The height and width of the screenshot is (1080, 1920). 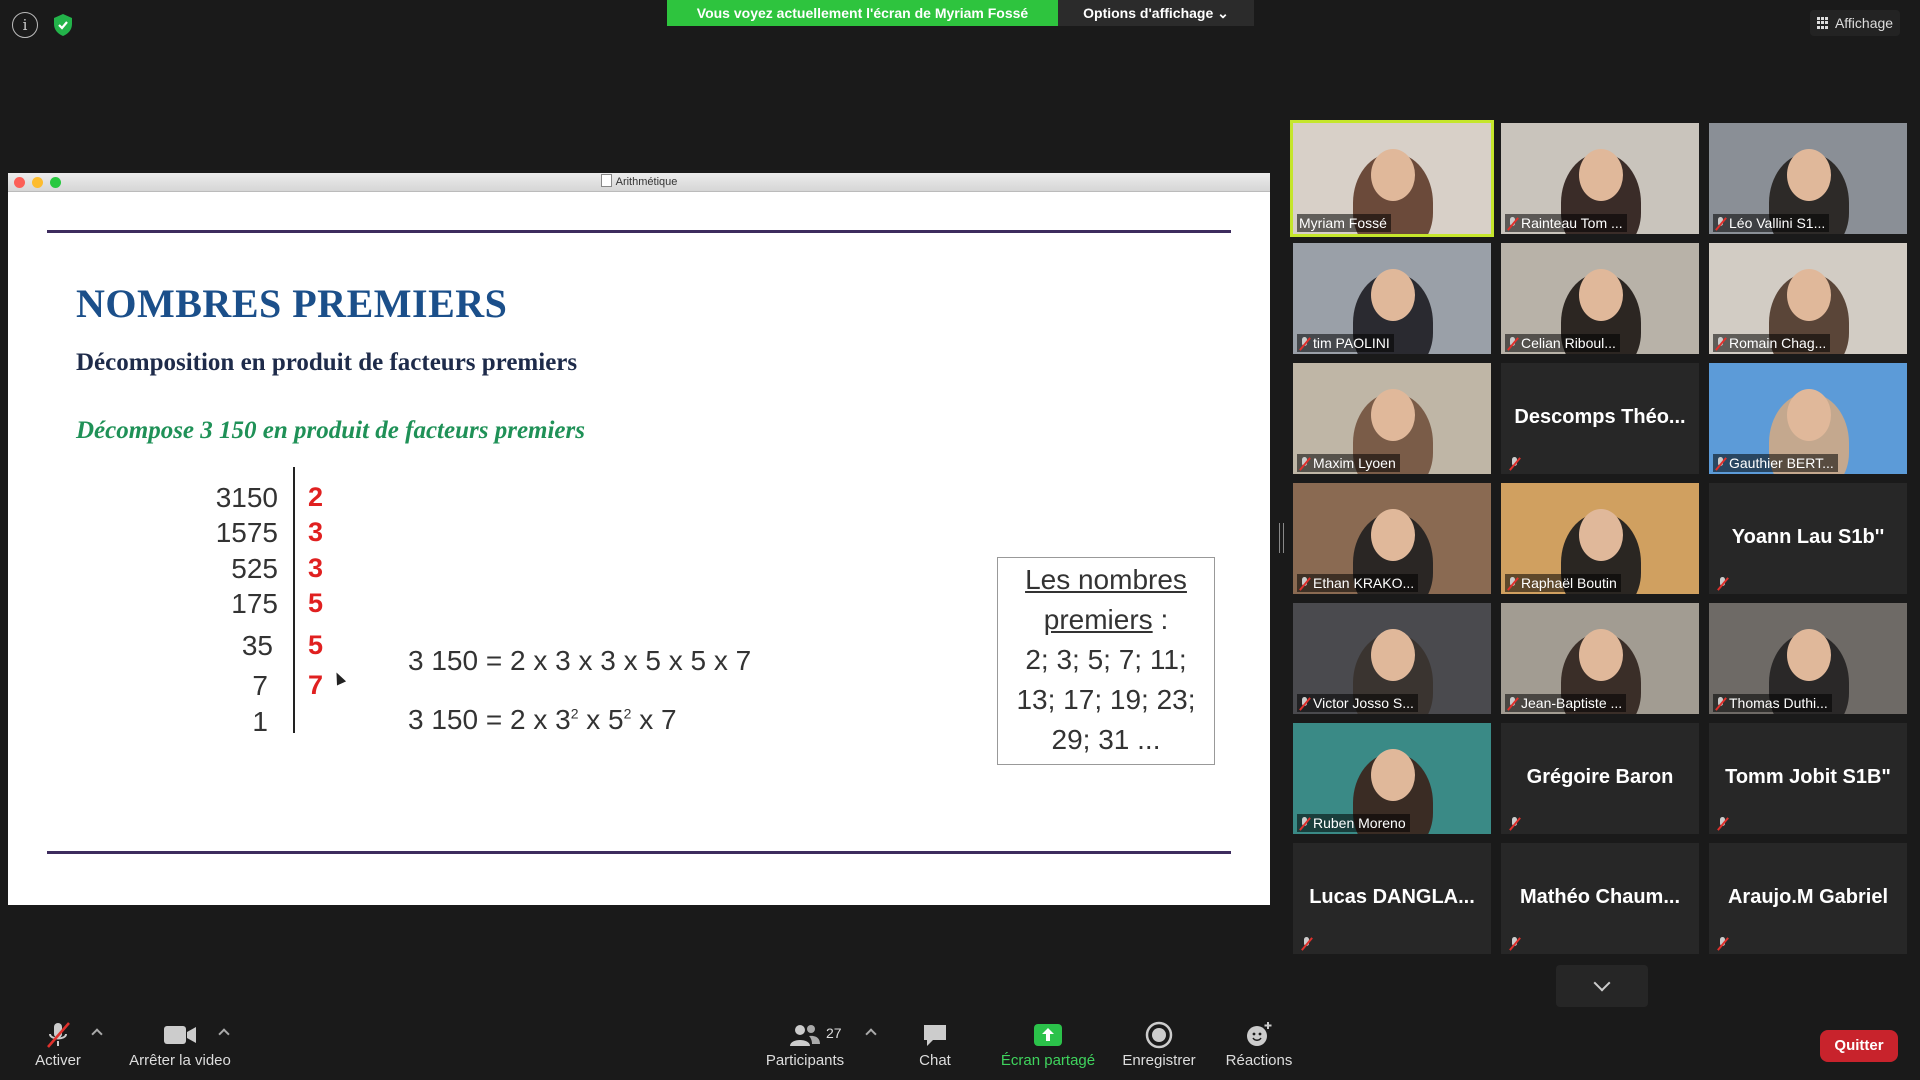 What do you see at coordinates (246, 497) in the screenshot?
I see `dividend: 3150` at bounding box center [246, 497].